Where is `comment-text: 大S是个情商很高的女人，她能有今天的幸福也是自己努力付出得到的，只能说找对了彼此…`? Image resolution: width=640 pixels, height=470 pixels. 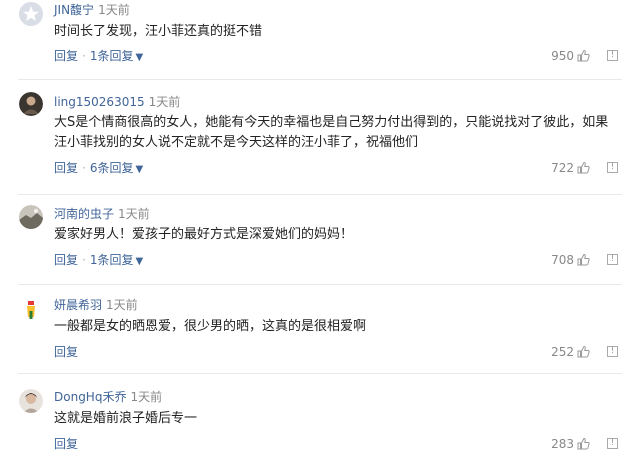 comment-text: 大S是个情商很高的女人，她能有今天的幸福也是自己努力付出得到的，只能说找对了彼此… is located at coordinates (331, 132).